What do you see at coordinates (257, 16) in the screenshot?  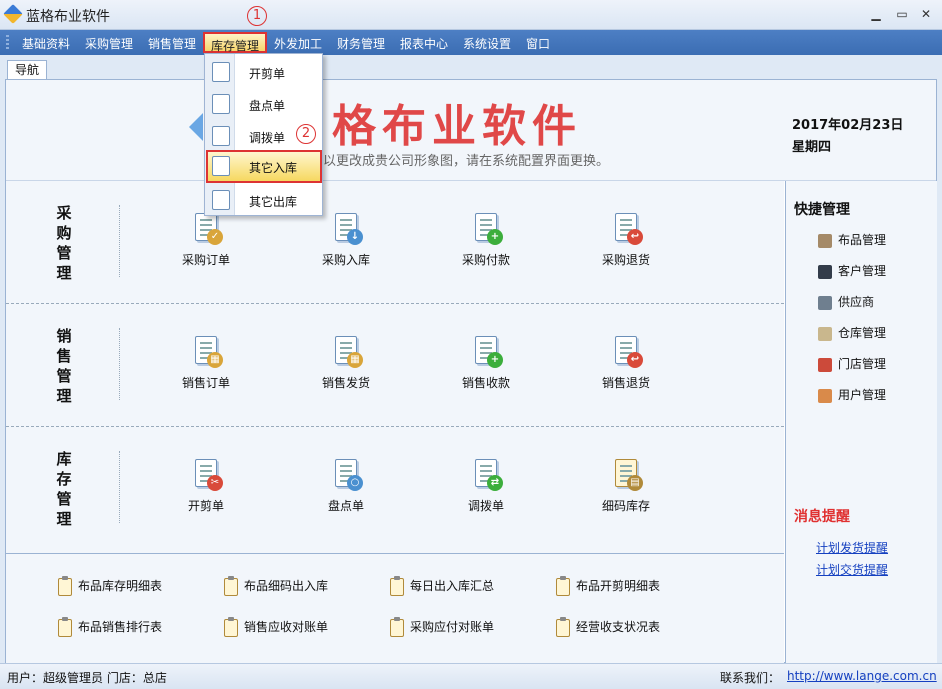 I see `step-callout-1: 1` at bounding box center [257, 16].